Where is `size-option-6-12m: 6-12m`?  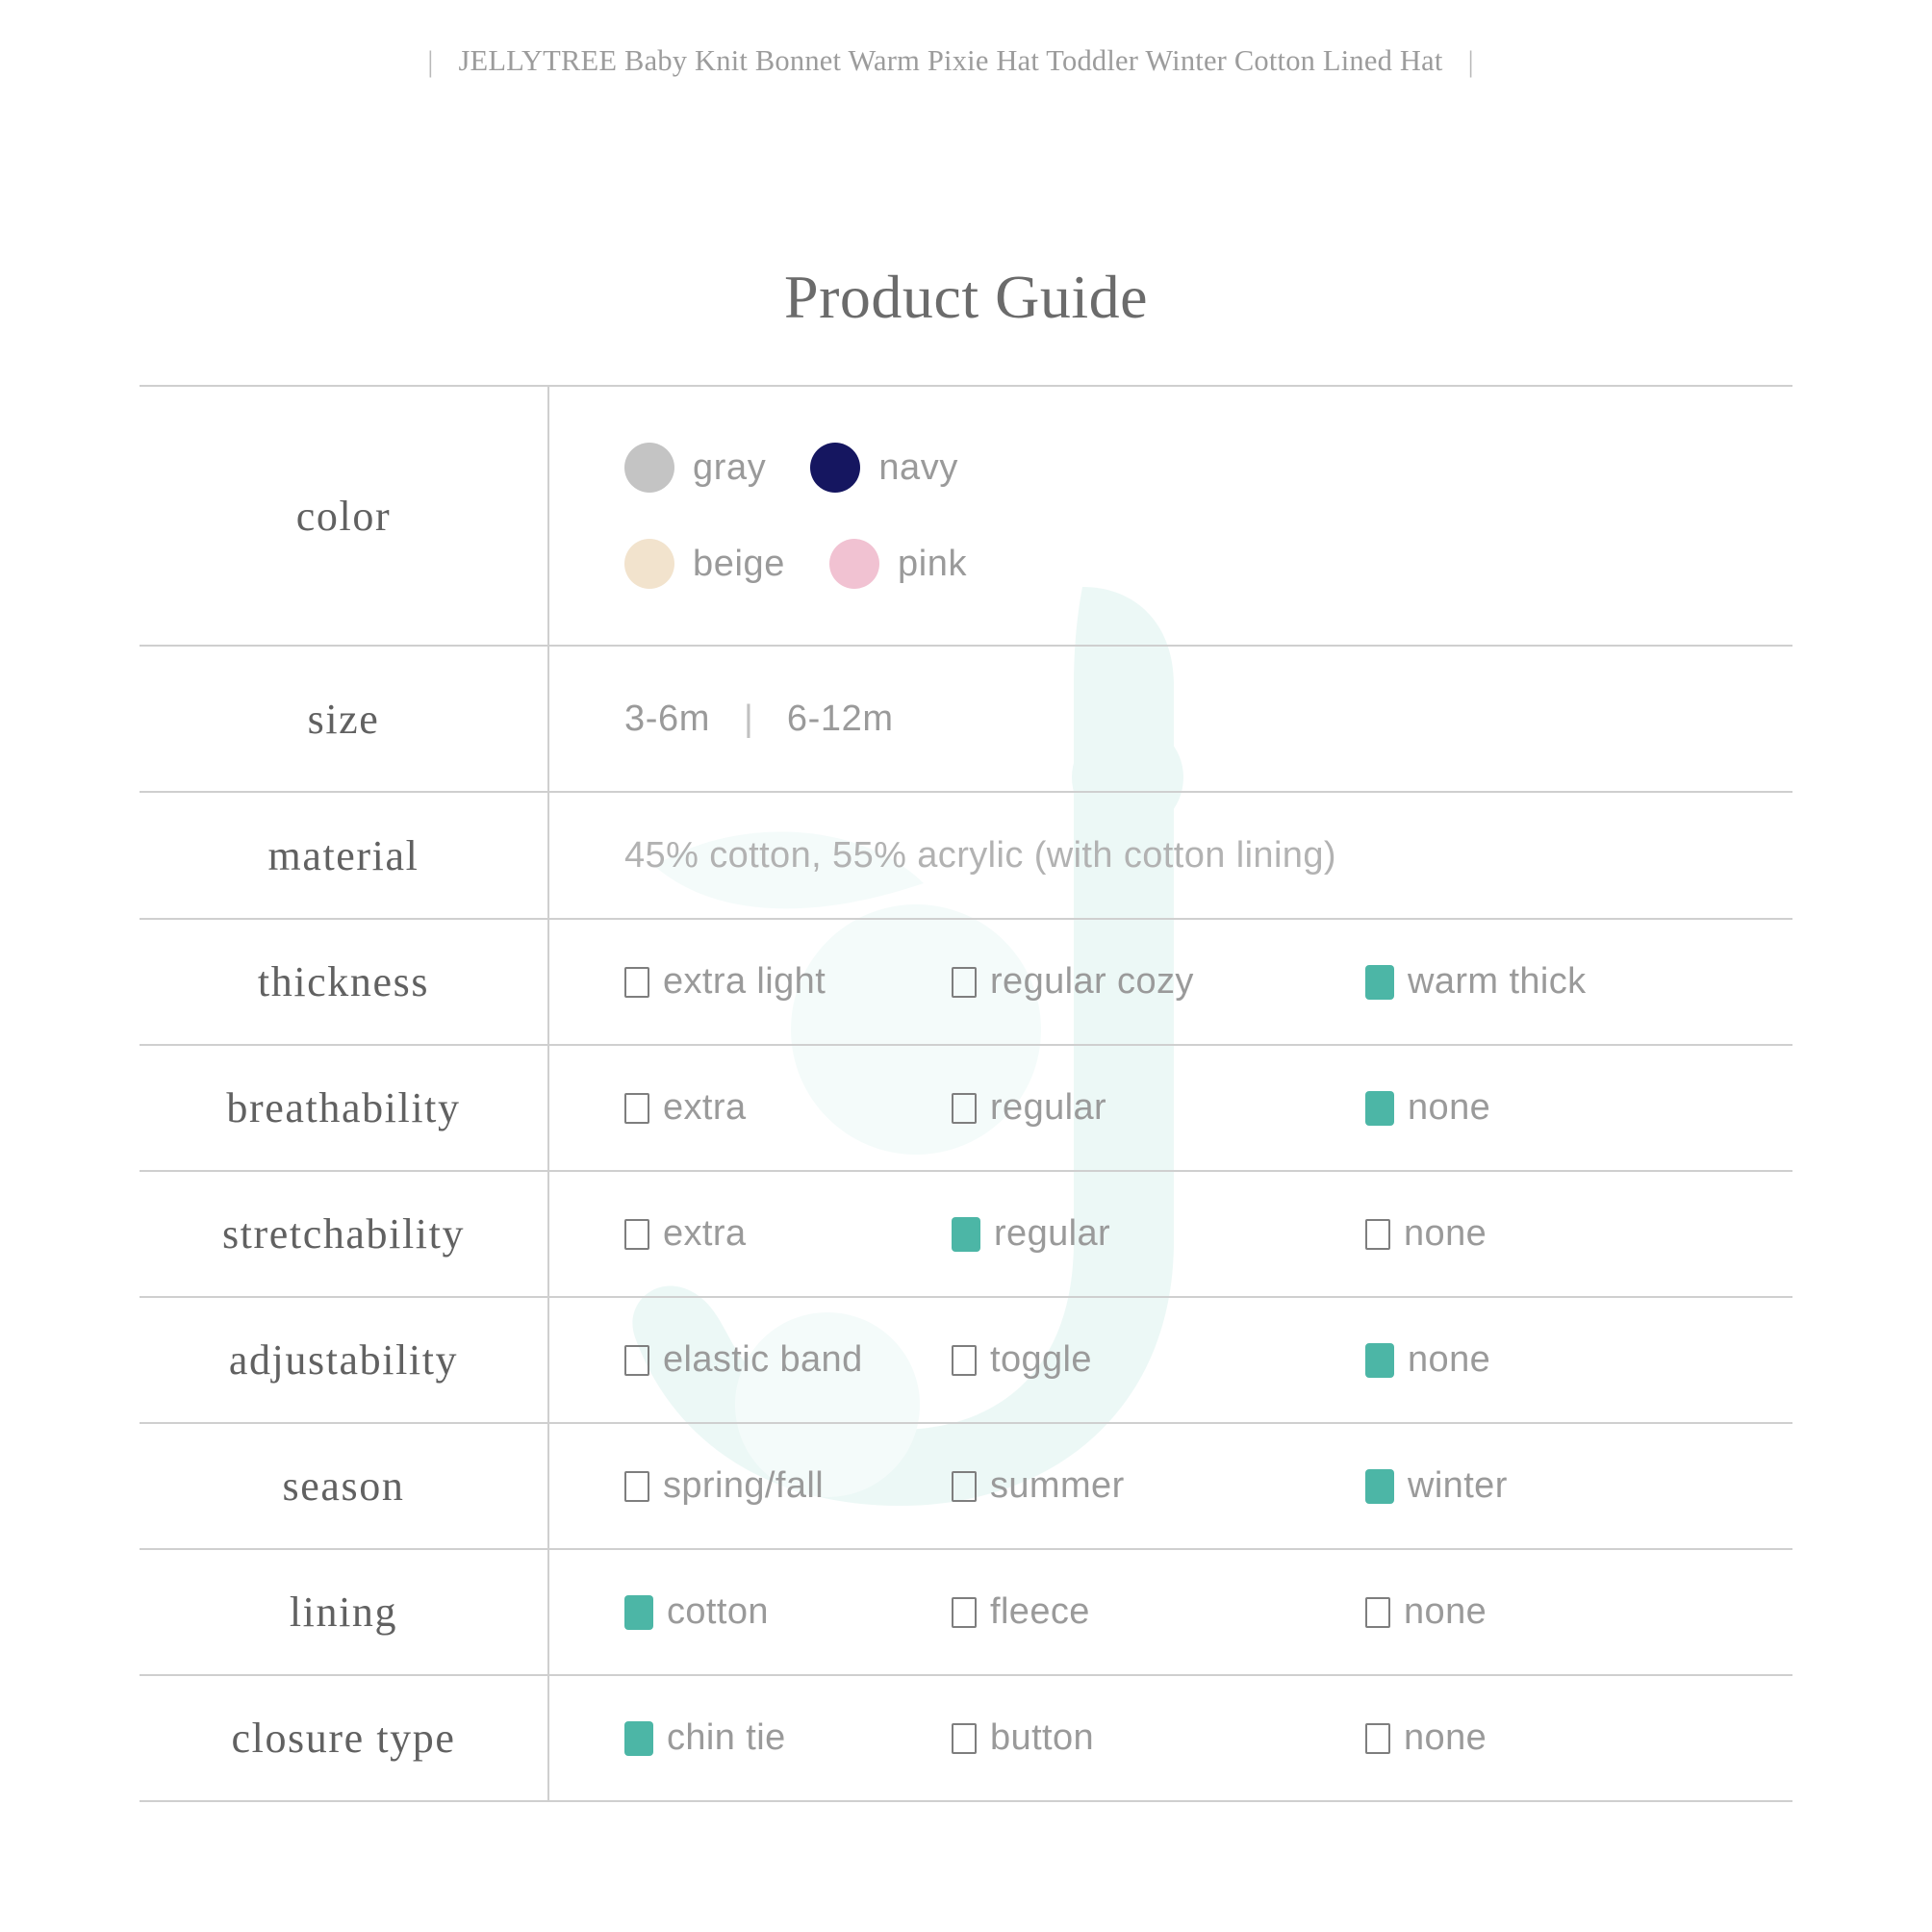 size-option-6-12m: 6-12m is located at coordinates (840, 719).